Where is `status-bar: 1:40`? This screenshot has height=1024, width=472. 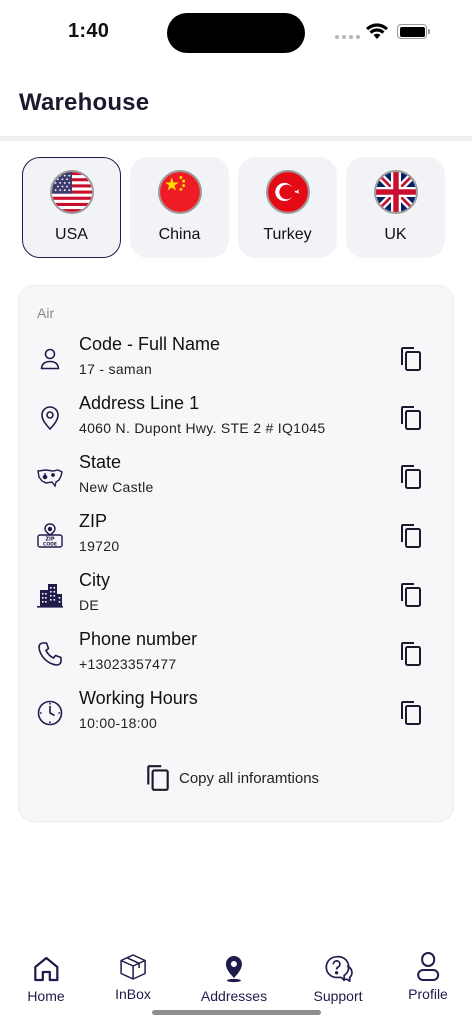
status-bar: 1:40 is located at coordinates (236, 32).